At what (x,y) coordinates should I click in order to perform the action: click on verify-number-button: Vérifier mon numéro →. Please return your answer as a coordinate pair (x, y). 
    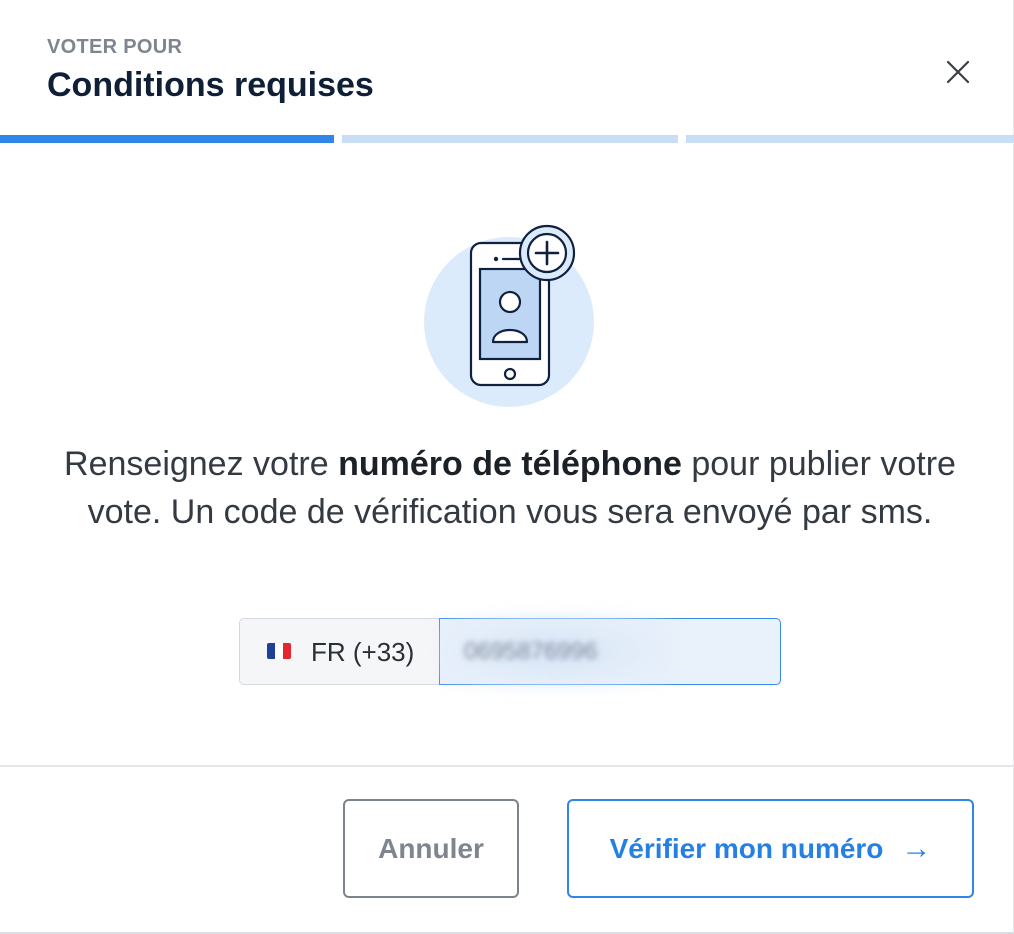
    Looking at the image, I should click on (770, 848).